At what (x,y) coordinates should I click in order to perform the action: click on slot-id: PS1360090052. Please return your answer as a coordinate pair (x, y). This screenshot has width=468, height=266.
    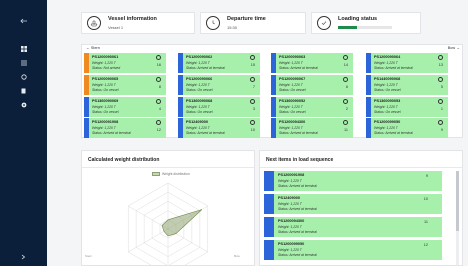
    Looking at the image, I should click on (292, 101).